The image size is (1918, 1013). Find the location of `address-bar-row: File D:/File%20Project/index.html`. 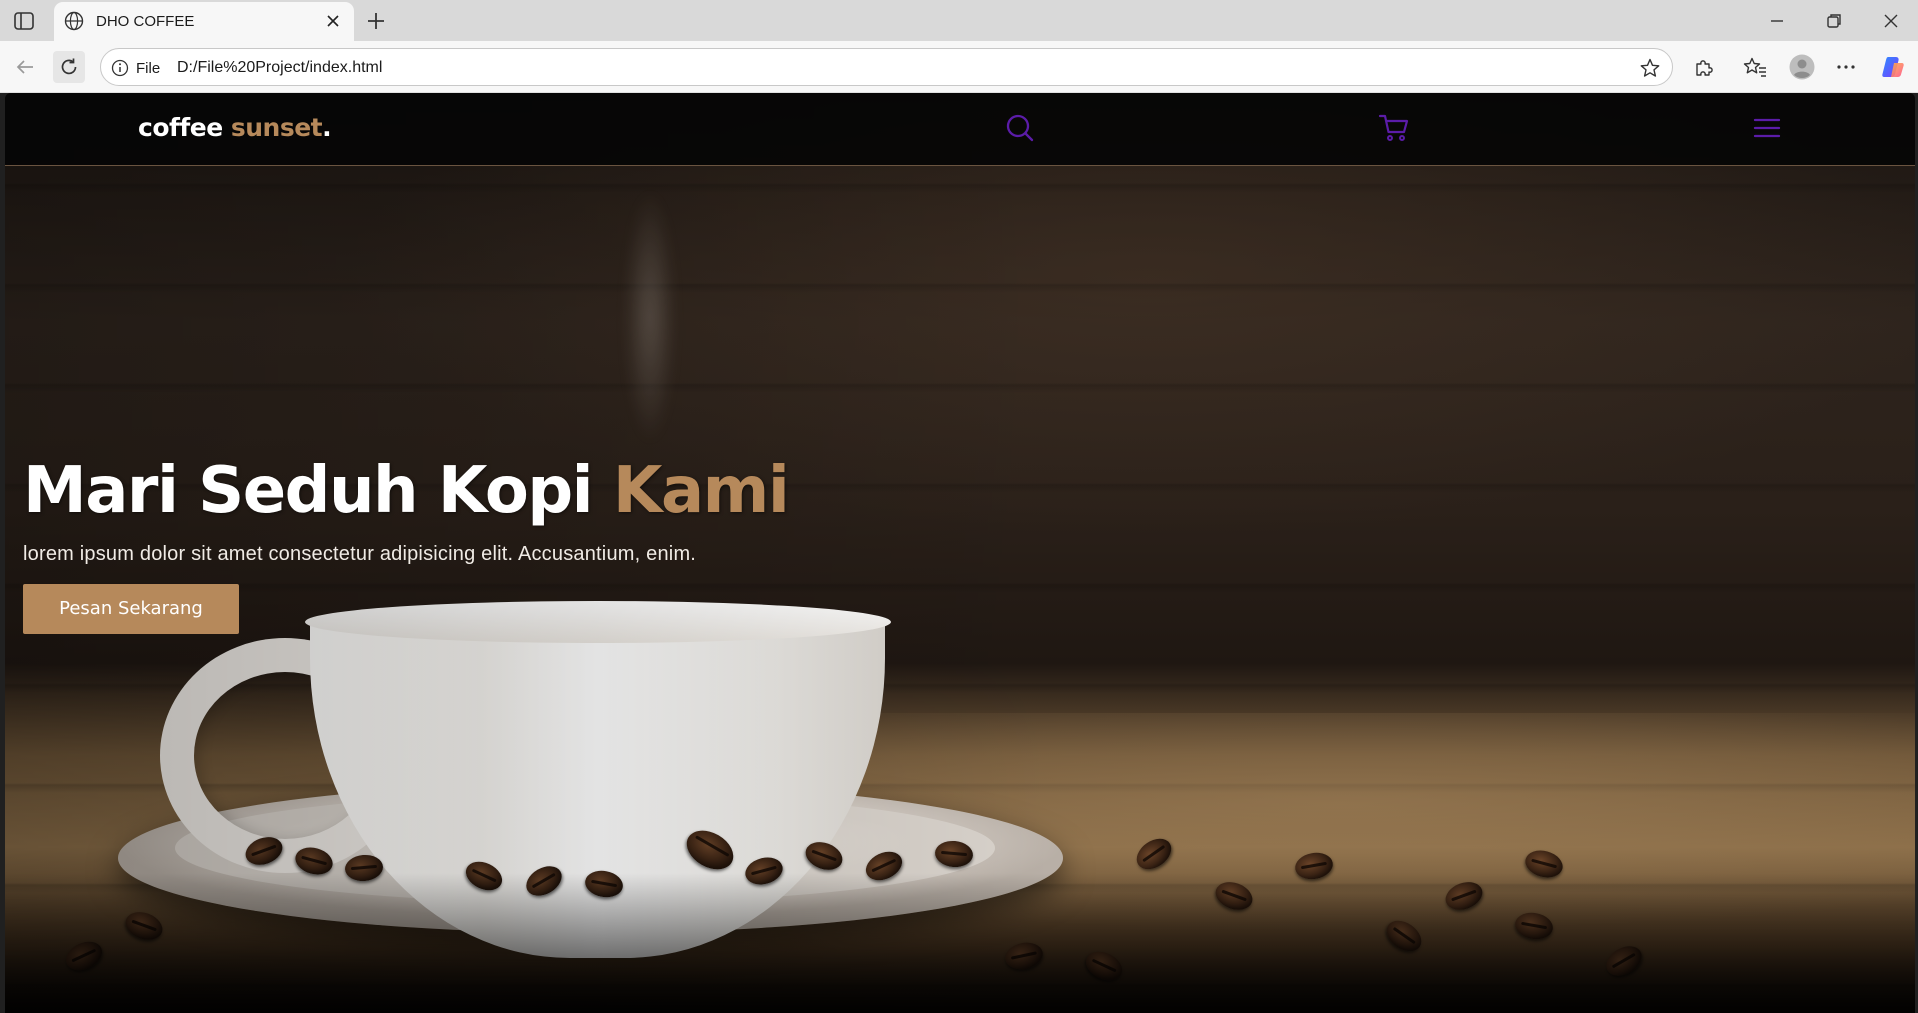

address-bar-row: File D:/File%20Project/index.html is located at coordinates (959, 67).